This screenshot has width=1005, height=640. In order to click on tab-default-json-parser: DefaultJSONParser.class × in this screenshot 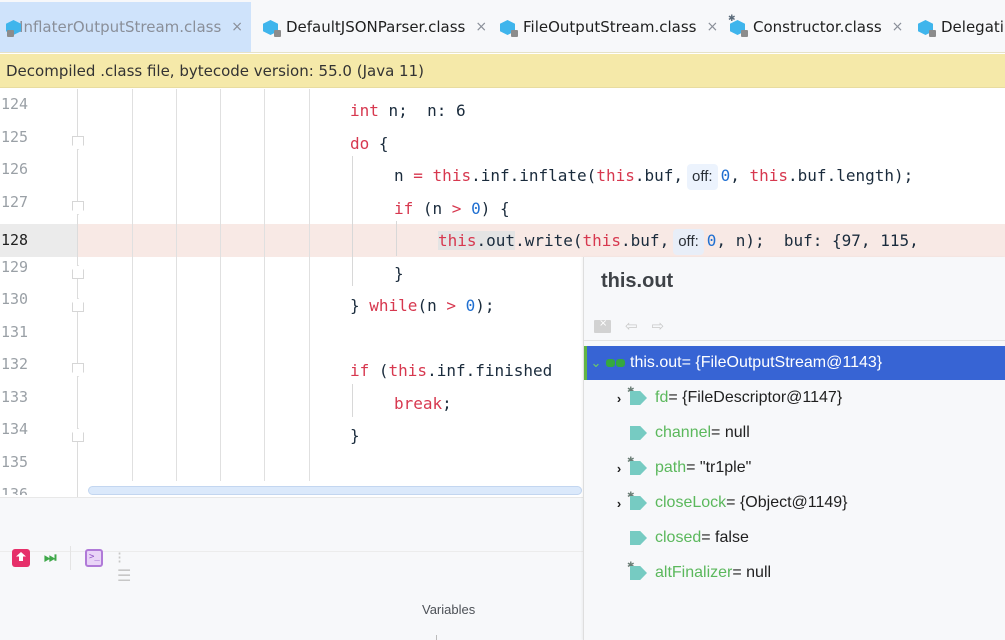, I will do `click(376, 27)`.